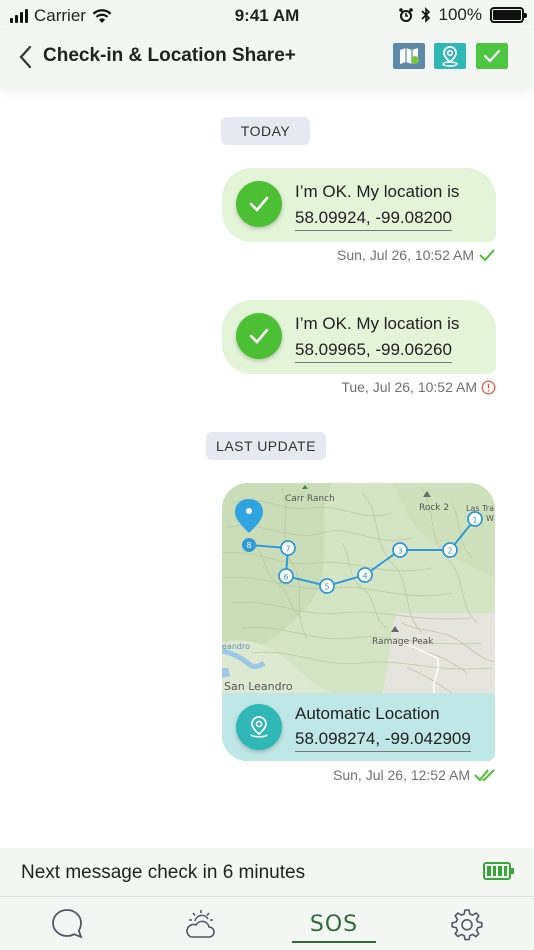  Describe the element at coordinates (267, 15) in the screenshot. I see `status-bar: Carrier 9:41 AM 100%` at that location.